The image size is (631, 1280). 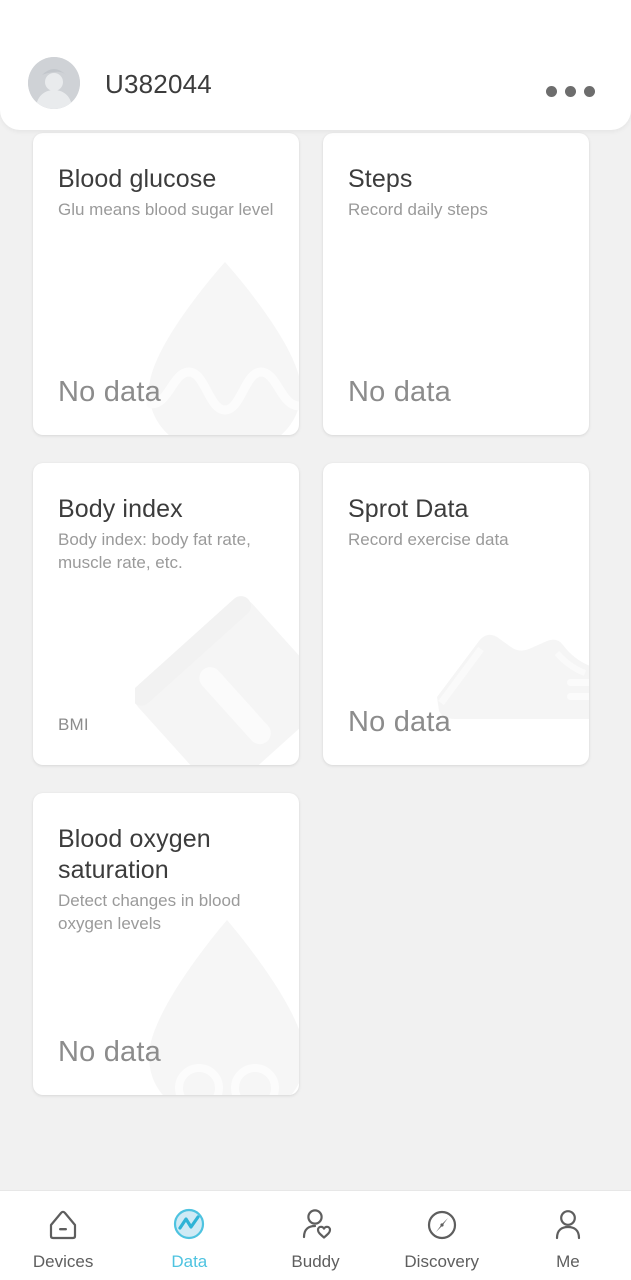 What do you see at coordinates (568, 1261) in the screenshot?
I see `nav-label: Me` at bounding box center [568, 1261].